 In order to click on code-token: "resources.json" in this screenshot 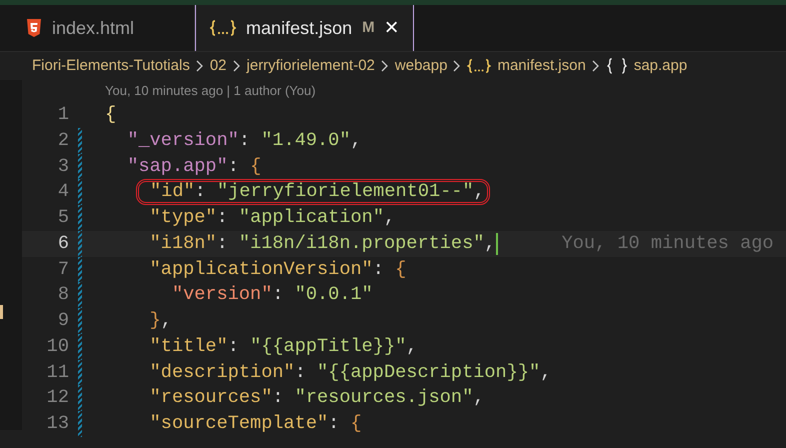, I will do `click(384, 398)`.